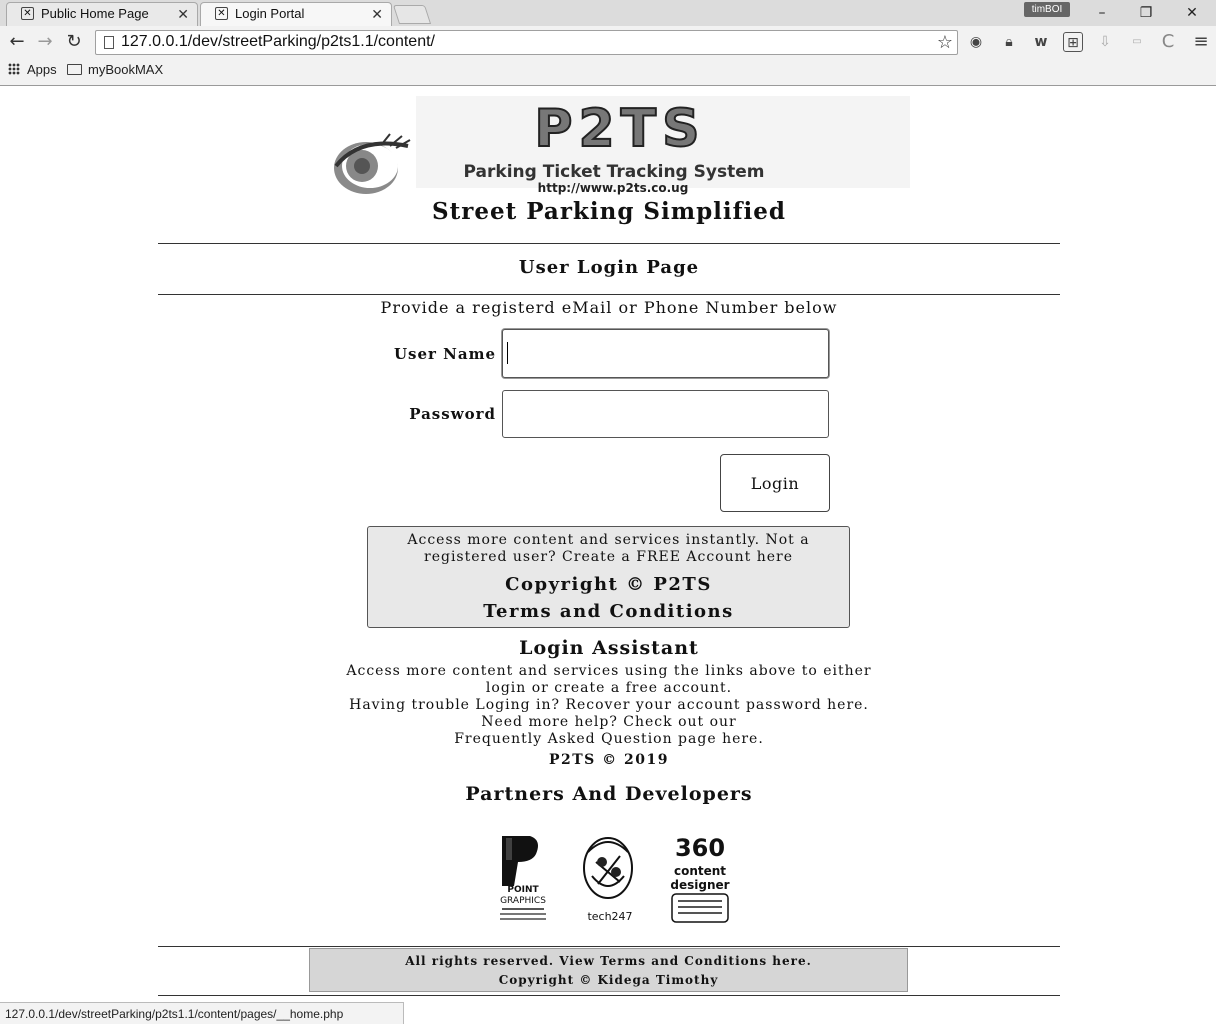  What do you see at coordinates (1047, 9) in the screenshot?
I see `profile-badge: timBOI` at bounding box center [1047, 9].